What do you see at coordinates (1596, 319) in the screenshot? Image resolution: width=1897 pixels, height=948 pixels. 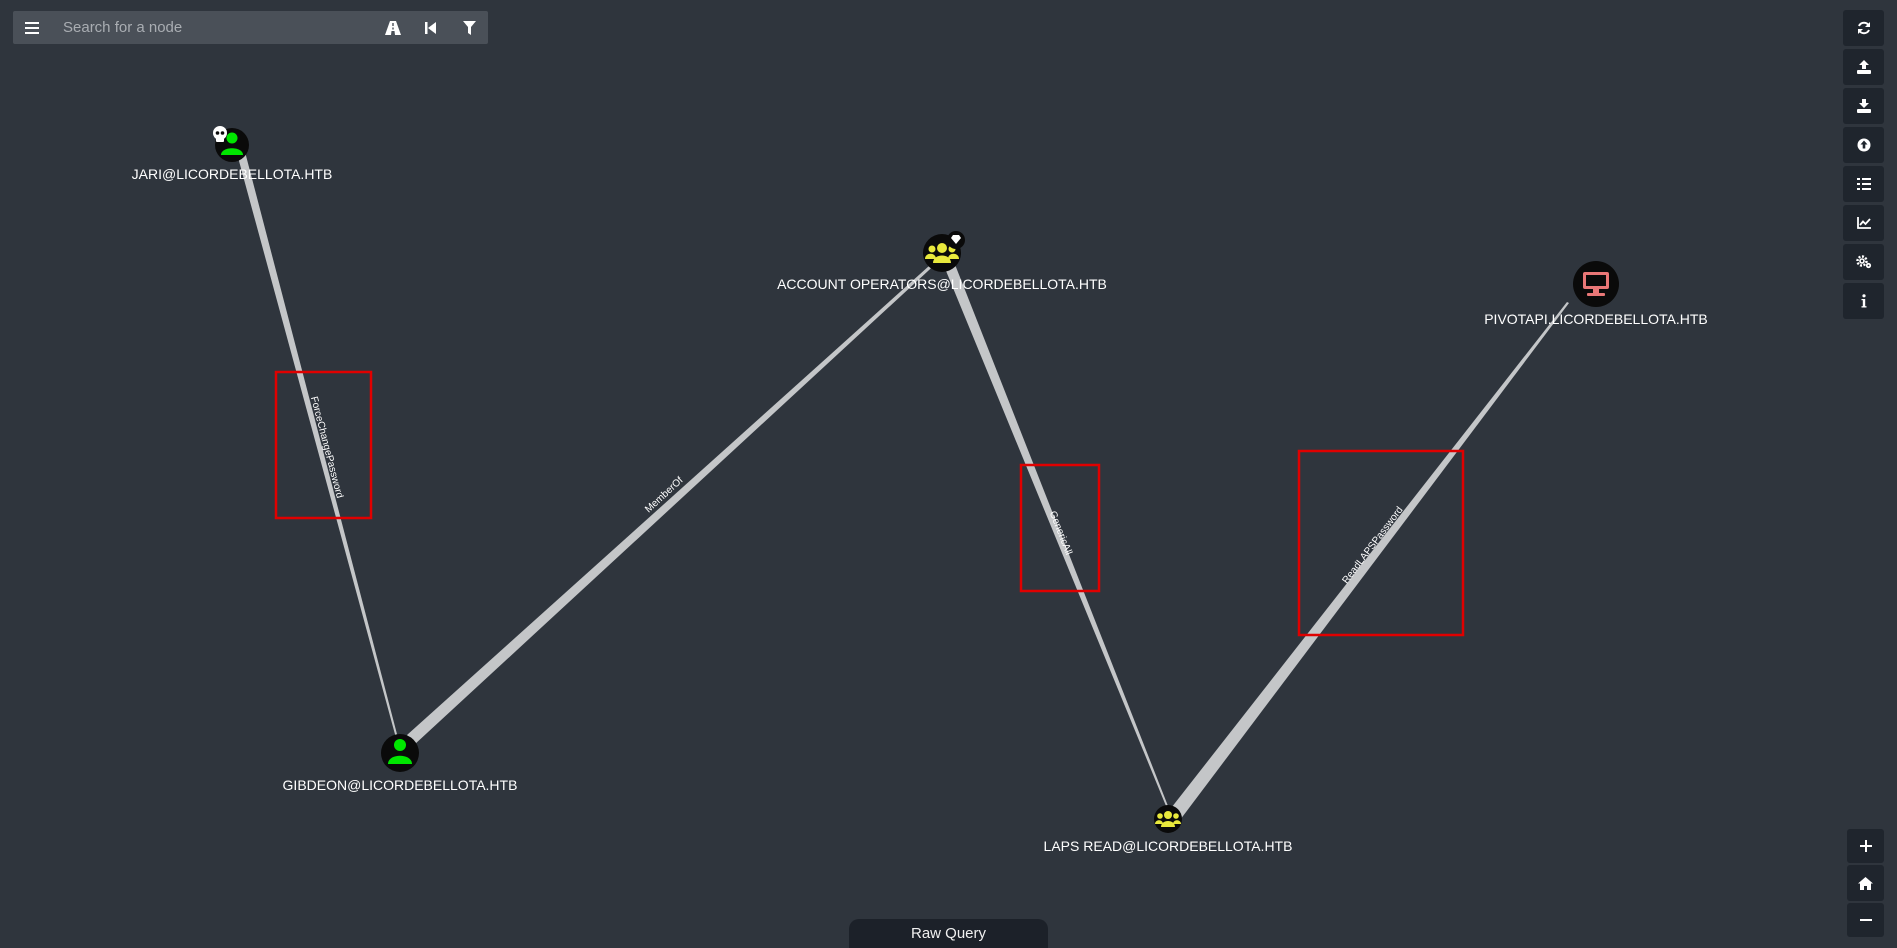 I see `node-label-pivotapi: PIVOTAPI.LICORDEBELLOTA.HTB` at bounding box center [1596, 319].